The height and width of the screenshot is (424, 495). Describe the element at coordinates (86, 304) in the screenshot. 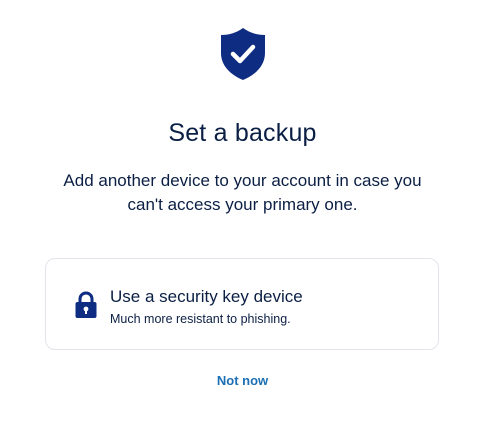

I see `lock-icon` at that location.